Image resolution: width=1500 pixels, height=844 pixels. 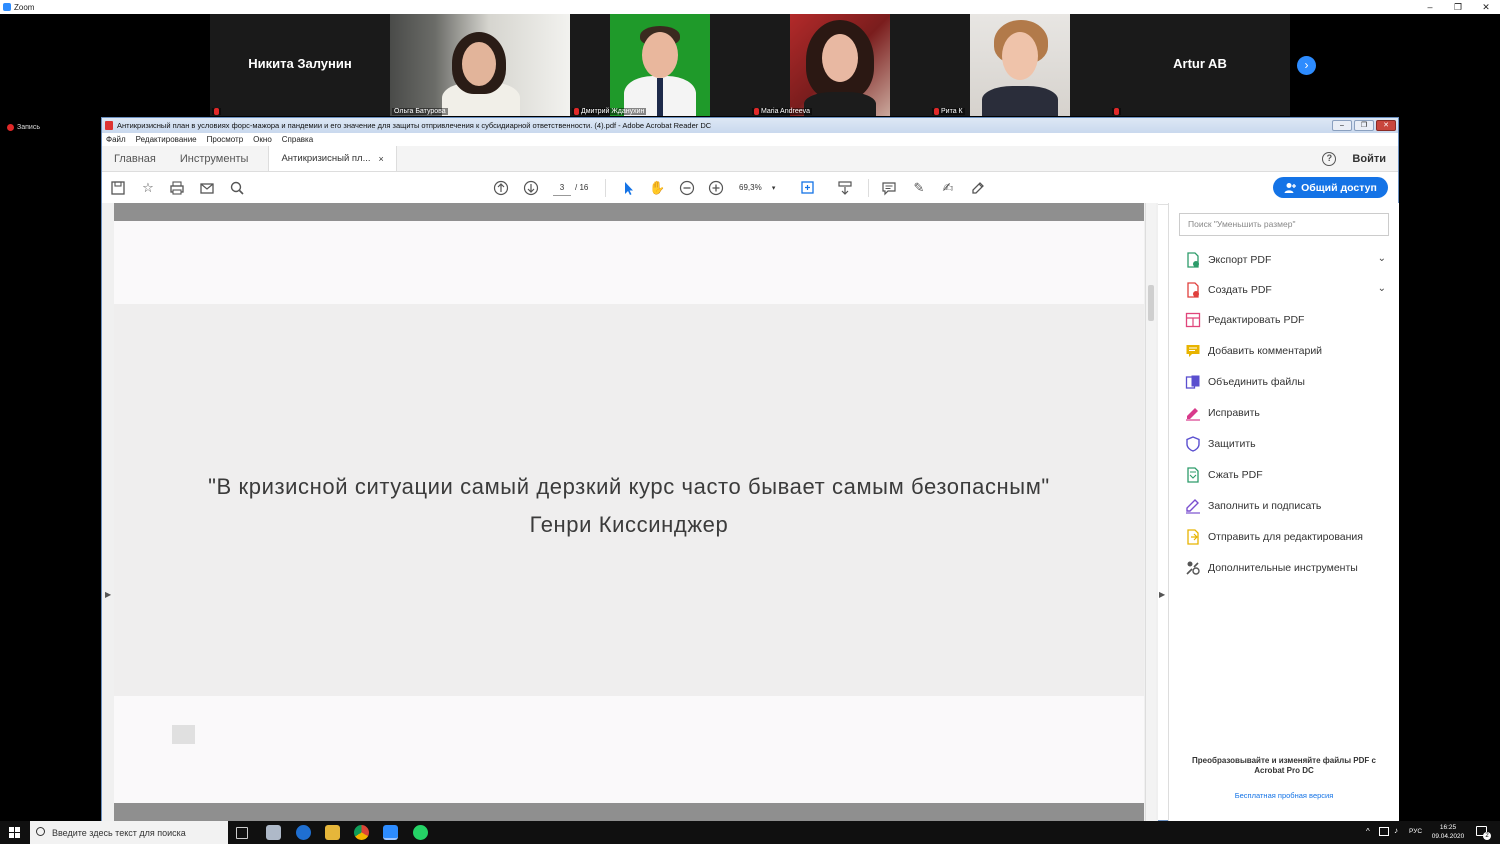 I want to click on bookmark-star-icon: ☆, so click(x=148, y=188).